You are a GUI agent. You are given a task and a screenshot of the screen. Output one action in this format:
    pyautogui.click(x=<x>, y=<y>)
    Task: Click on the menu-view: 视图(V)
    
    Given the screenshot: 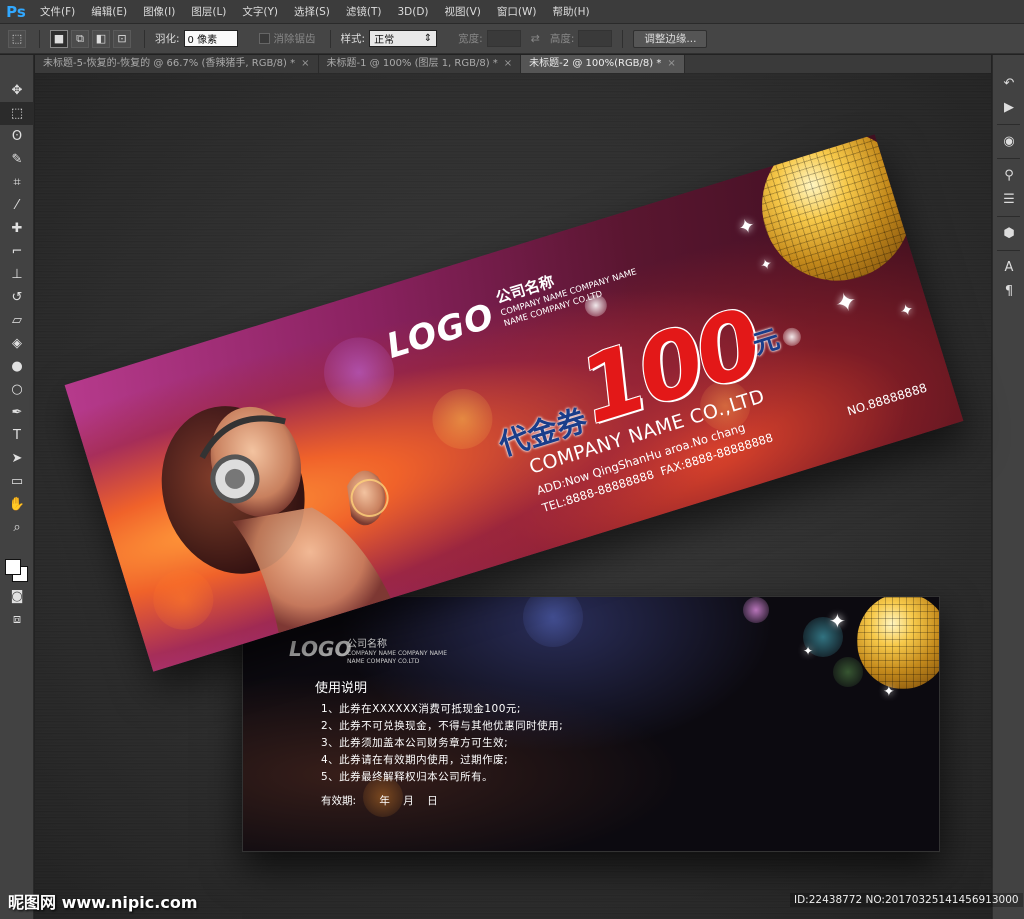 What is the action you would take?
    pyautogui.click(x=463, y=12)
    